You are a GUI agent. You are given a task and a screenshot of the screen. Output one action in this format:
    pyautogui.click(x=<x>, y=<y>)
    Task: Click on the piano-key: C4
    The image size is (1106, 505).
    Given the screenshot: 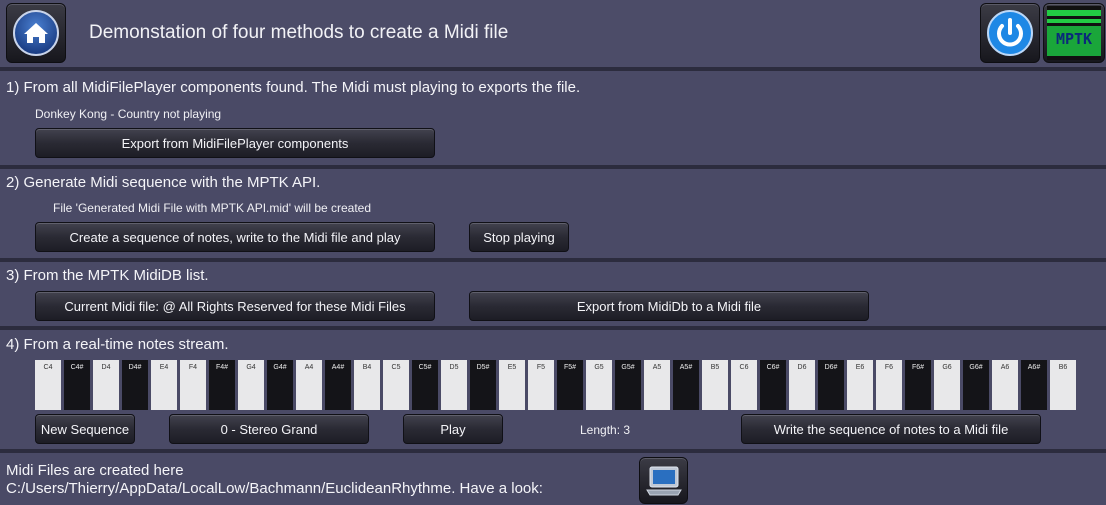 What is the action you would take?
    pyautogui.click(x=48, y=385)
    